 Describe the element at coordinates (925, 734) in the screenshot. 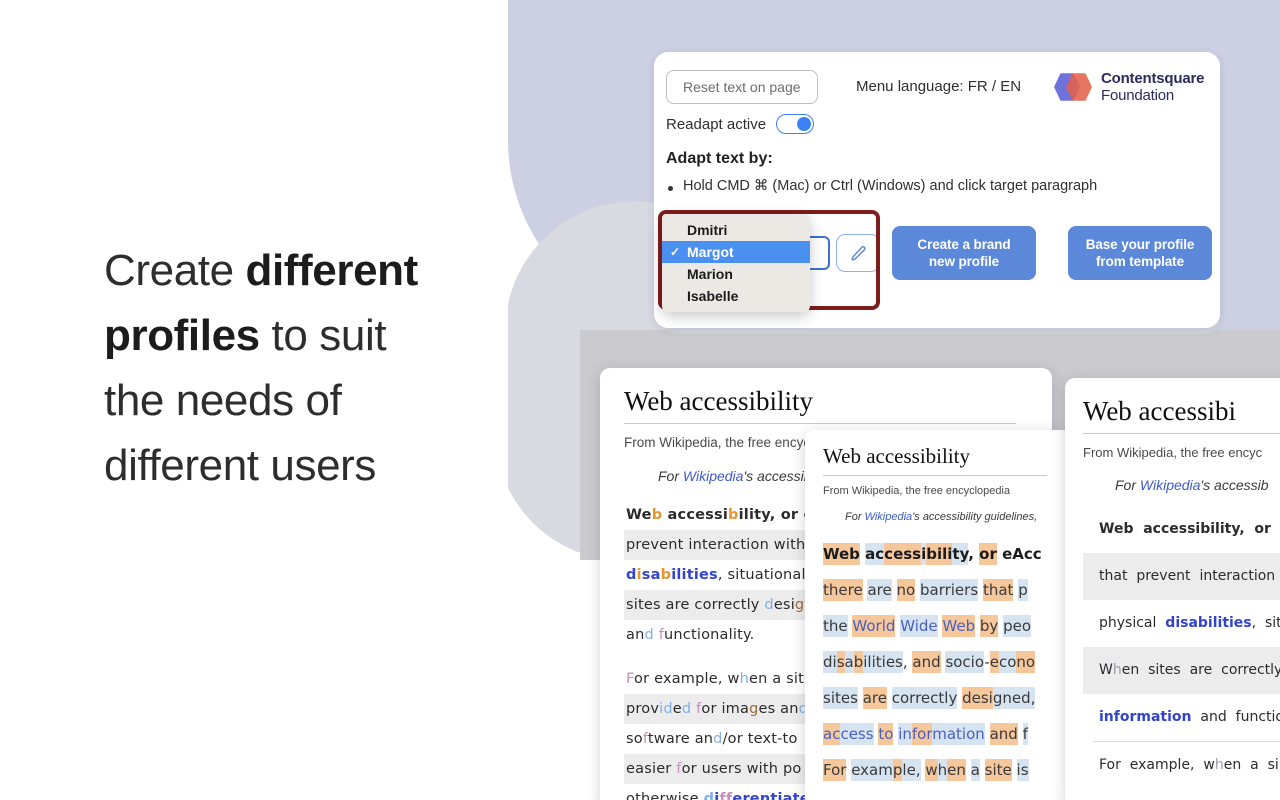

I see `wiki-line: access to information and f` at that location.